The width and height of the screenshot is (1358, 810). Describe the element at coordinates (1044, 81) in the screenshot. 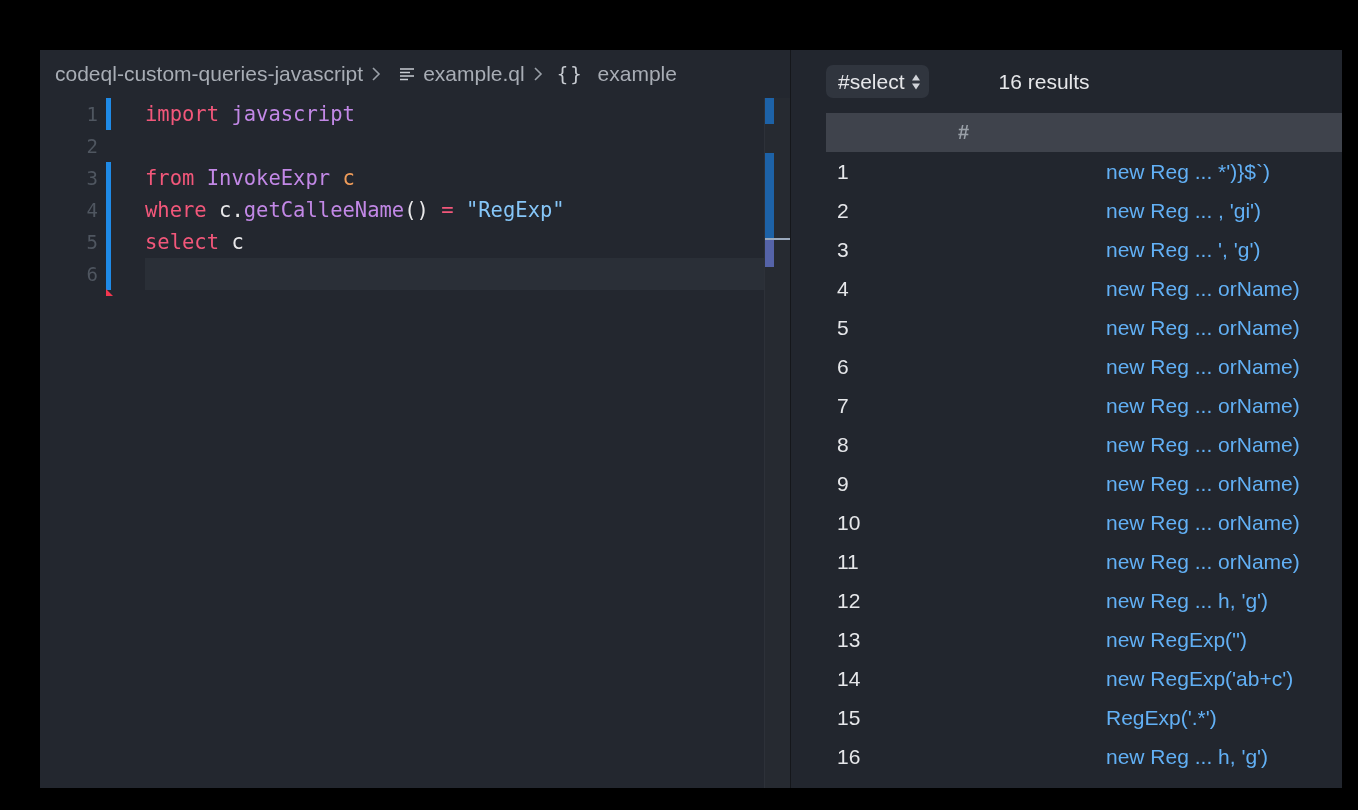

I see `result-count: 16 results` at that location.